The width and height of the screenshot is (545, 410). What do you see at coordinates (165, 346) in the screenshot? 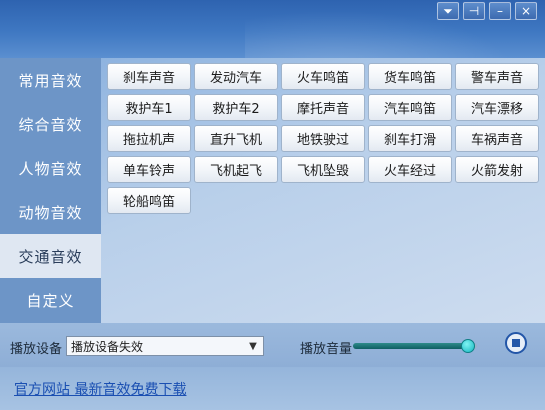
I see `device-select: 播放设备失效 ▼` at bounding box center [165, 346].